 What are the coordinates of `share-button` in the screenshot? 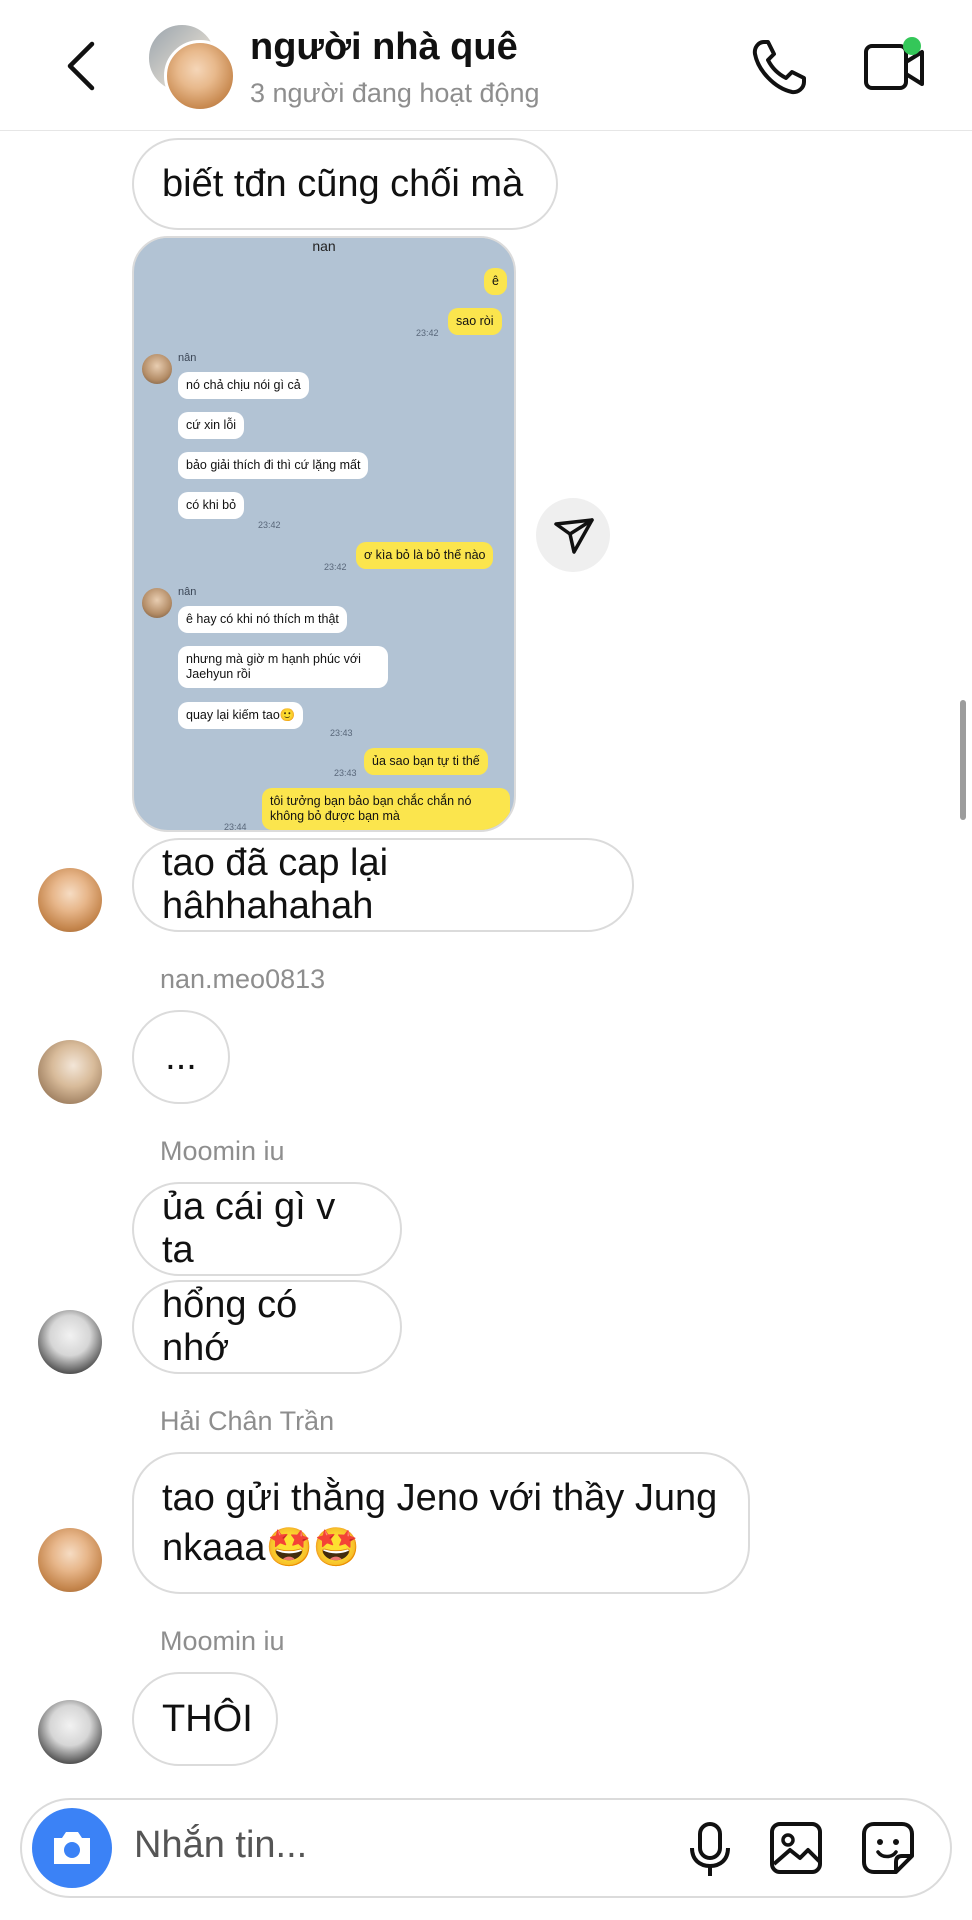 It's located at (573, 535).